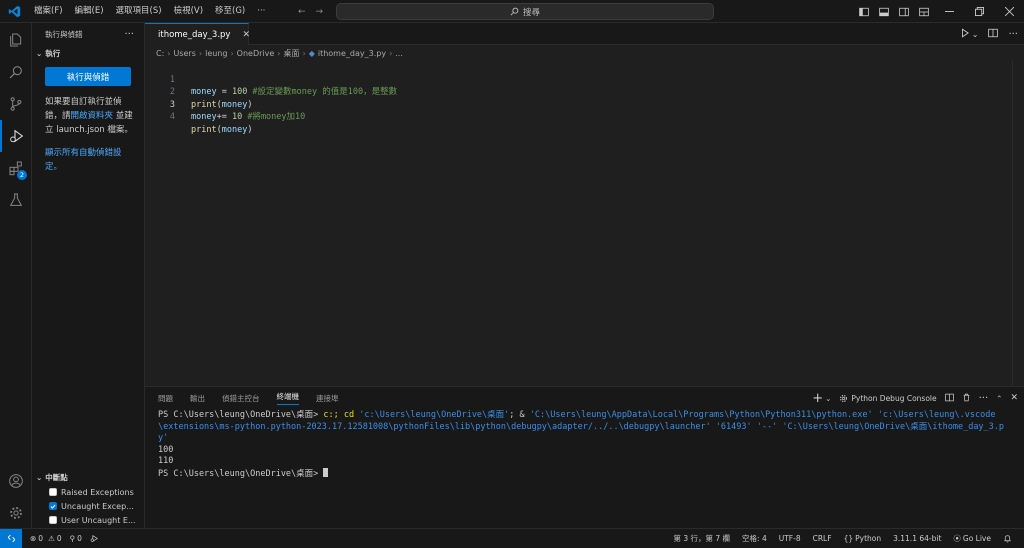  I want to click on menu-view: 檢視(V), so click(188, 11).